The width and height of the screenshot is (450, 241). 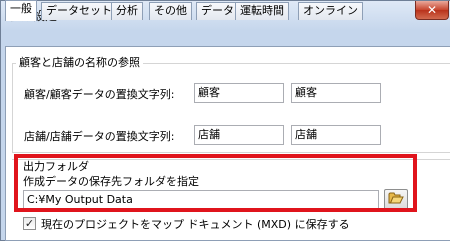 I want to click on store-field-2: 店舗, so click(x=336, y=135).